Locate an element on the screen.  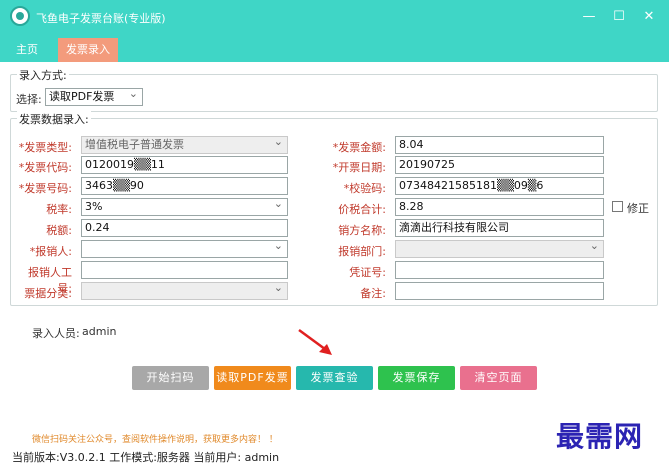
reimburser-id-input is located at coordinates (184, 270).